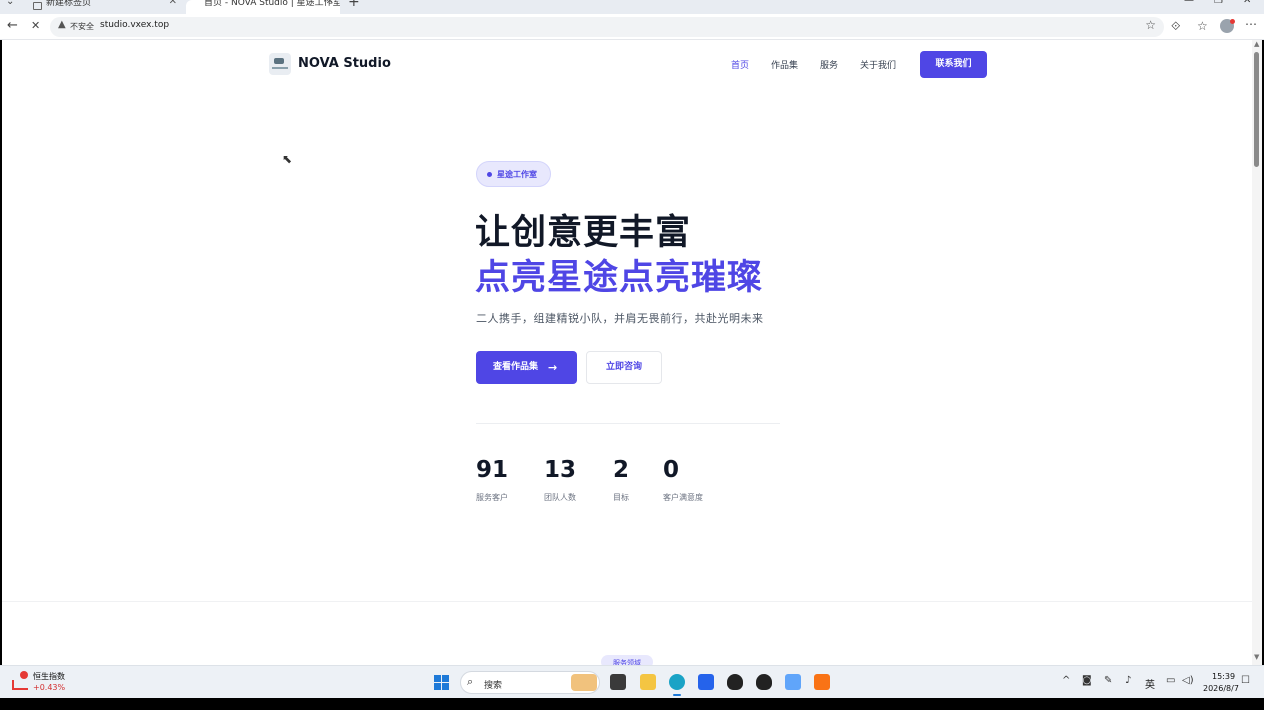 Image resolution: width=1264 pixels, height=710 pixels. Describe the element at coordinates (134, 25) in the screenshot. I see `url-text: studio.vxex.top` at that location.